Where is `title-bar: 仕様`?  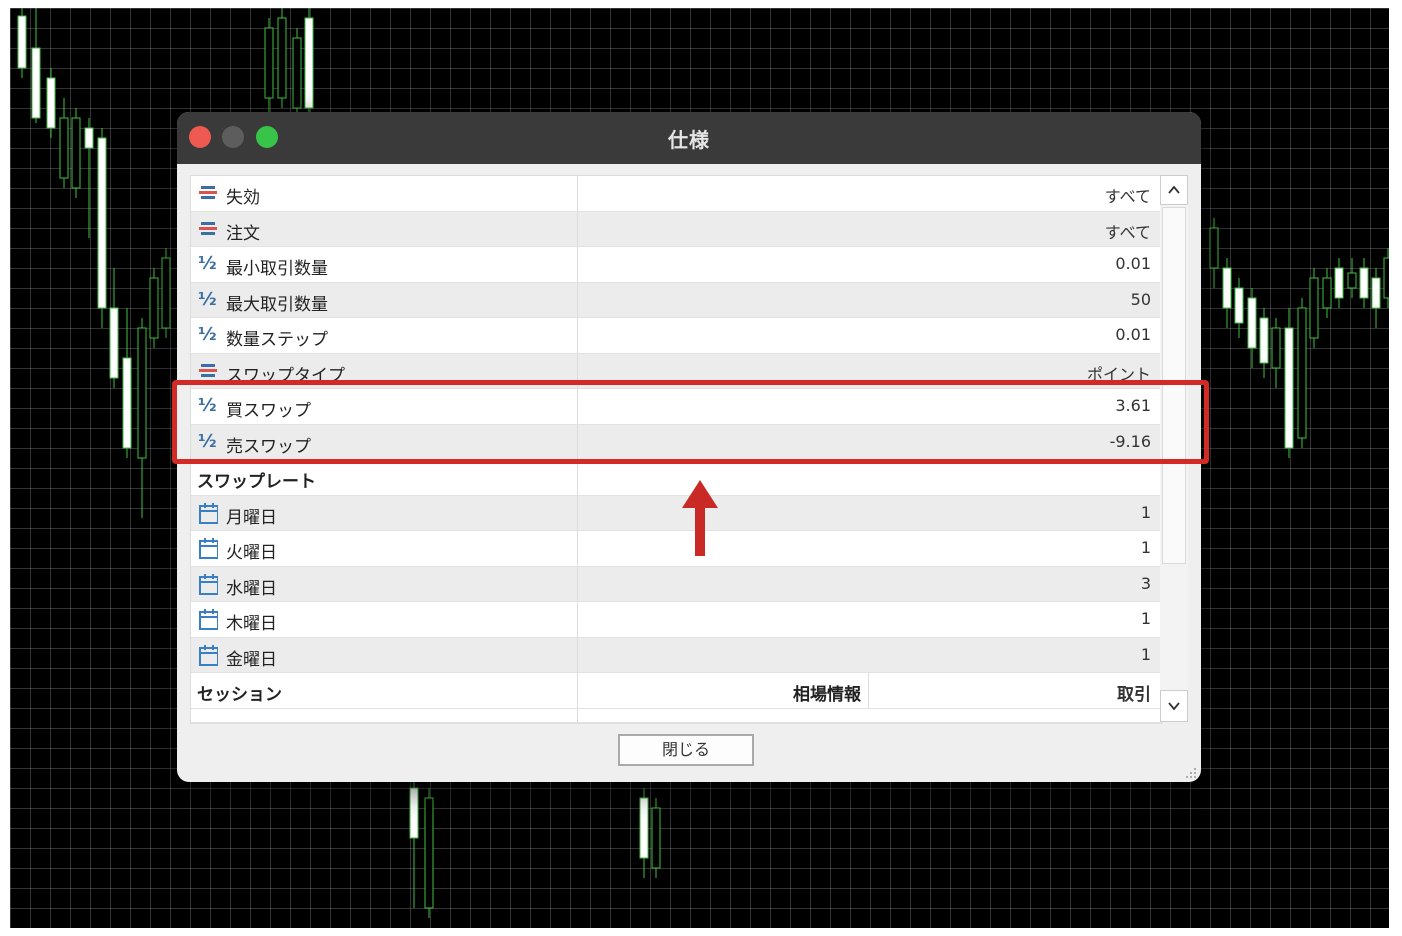
title-bar: 仕様 is located at coordinates (689, 138).